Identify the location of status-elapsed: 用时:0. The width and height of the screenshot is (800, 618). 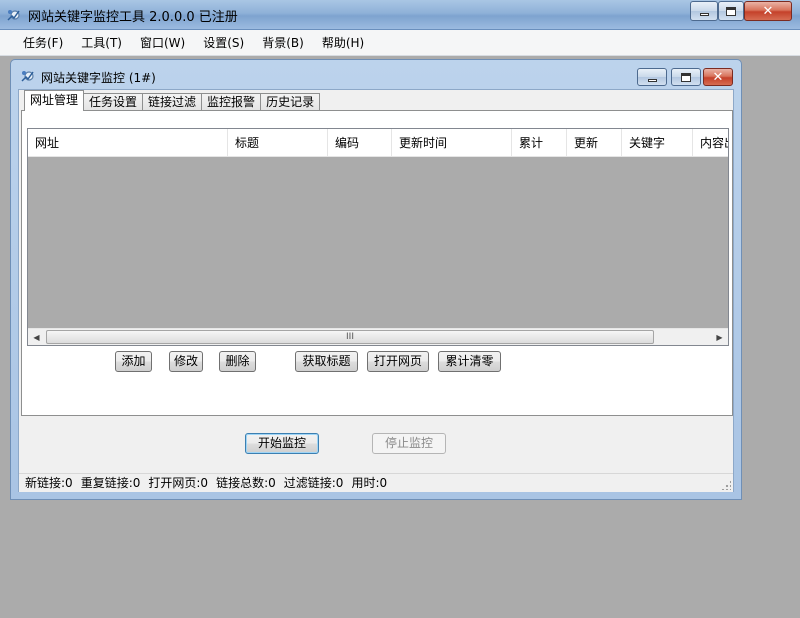
(369, 483).